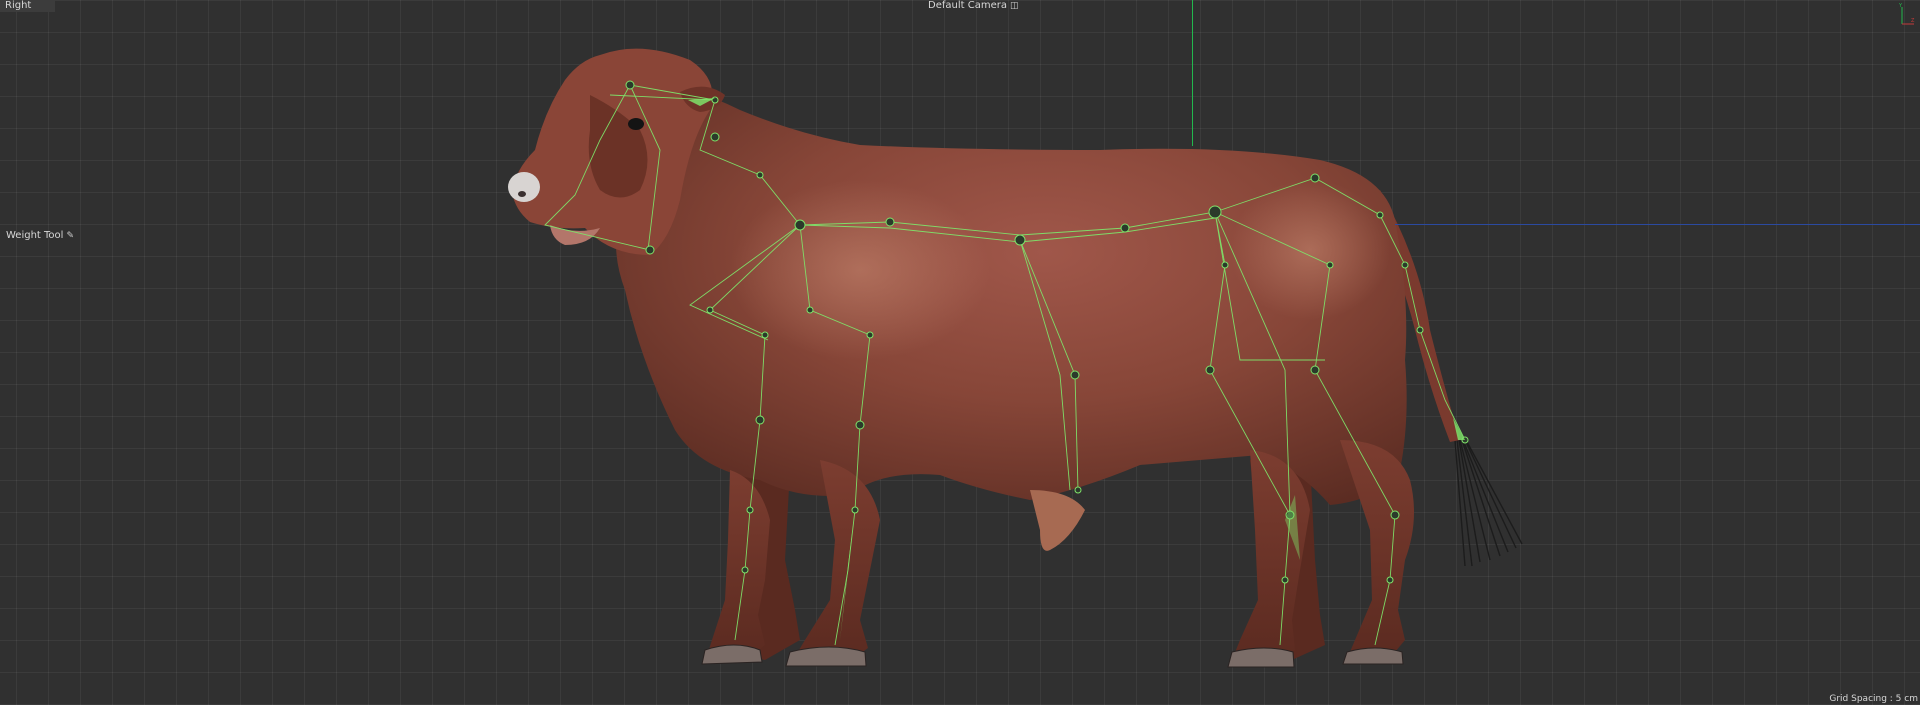  What do you see at coordinates (1057, 520) in the screenshot?
I see `sheath` at bounding box center [1057, 520].